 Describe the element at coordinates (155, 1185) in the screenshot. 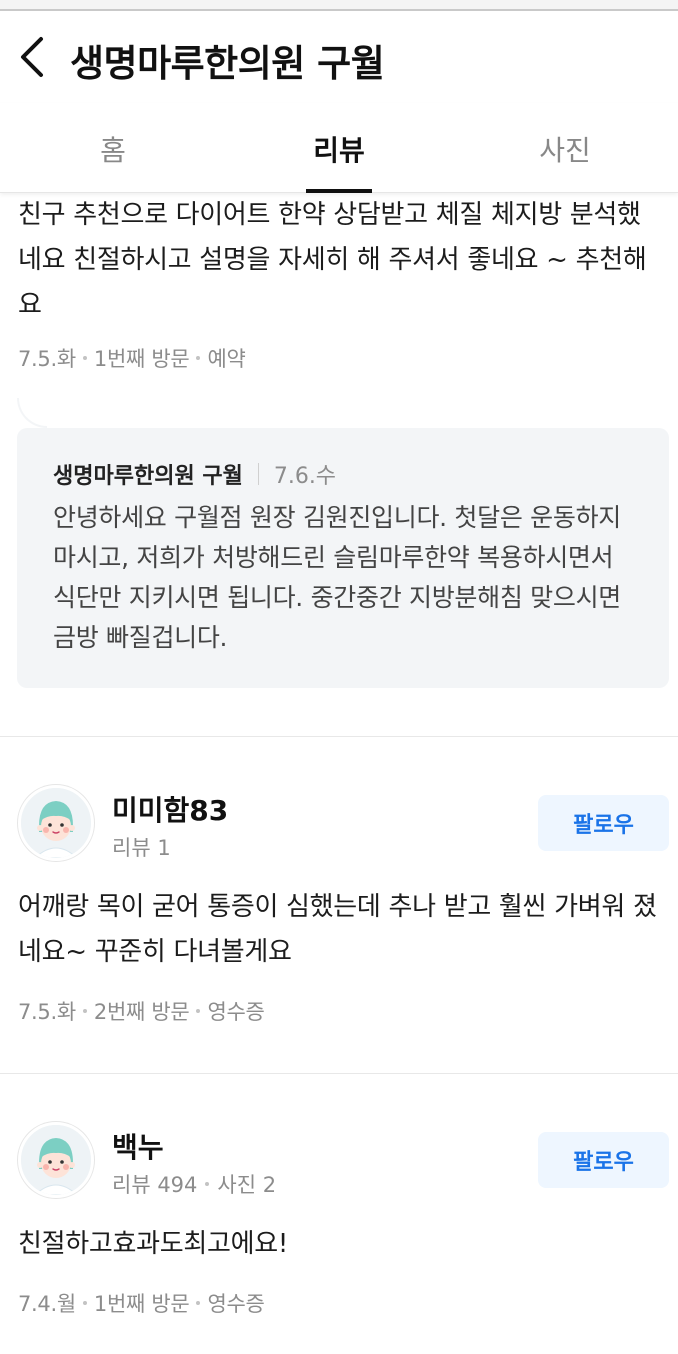

I see `review-count: 리뷰 494` at that location.